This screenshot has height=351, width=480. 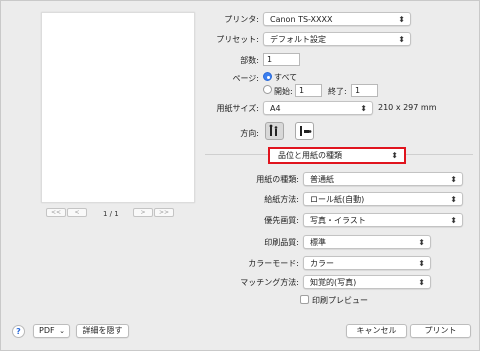 I want to click on paper-source-label: 給紙方法:, so click(x=281, y=199).